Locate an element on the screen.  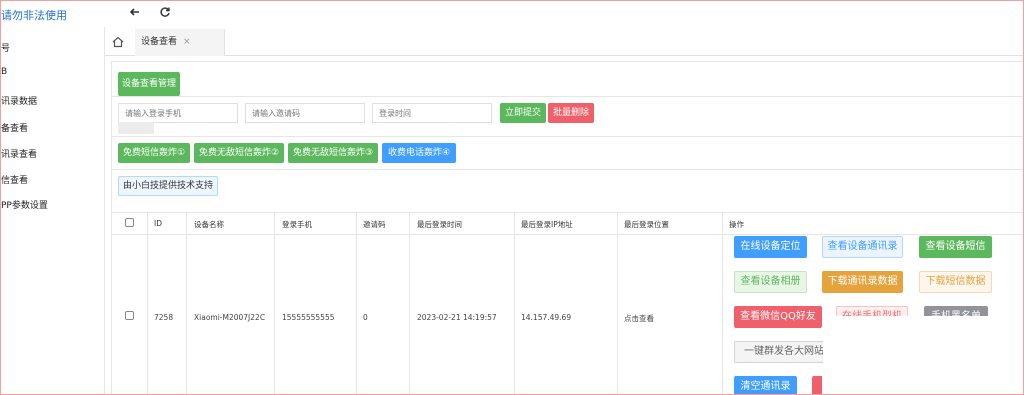
view-sms-button: 查看设备短信 is located at coordinates (955, 247).